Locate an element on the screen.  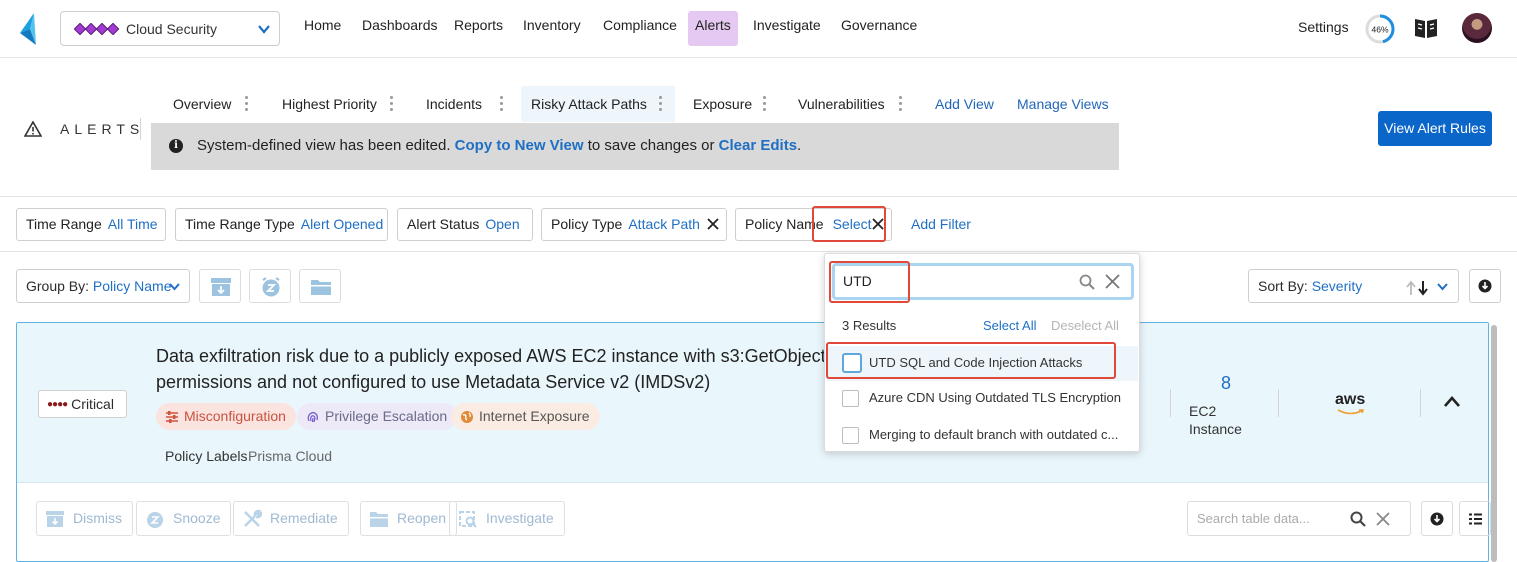
page-title: ALERTS is located at coordinates (102, 129).